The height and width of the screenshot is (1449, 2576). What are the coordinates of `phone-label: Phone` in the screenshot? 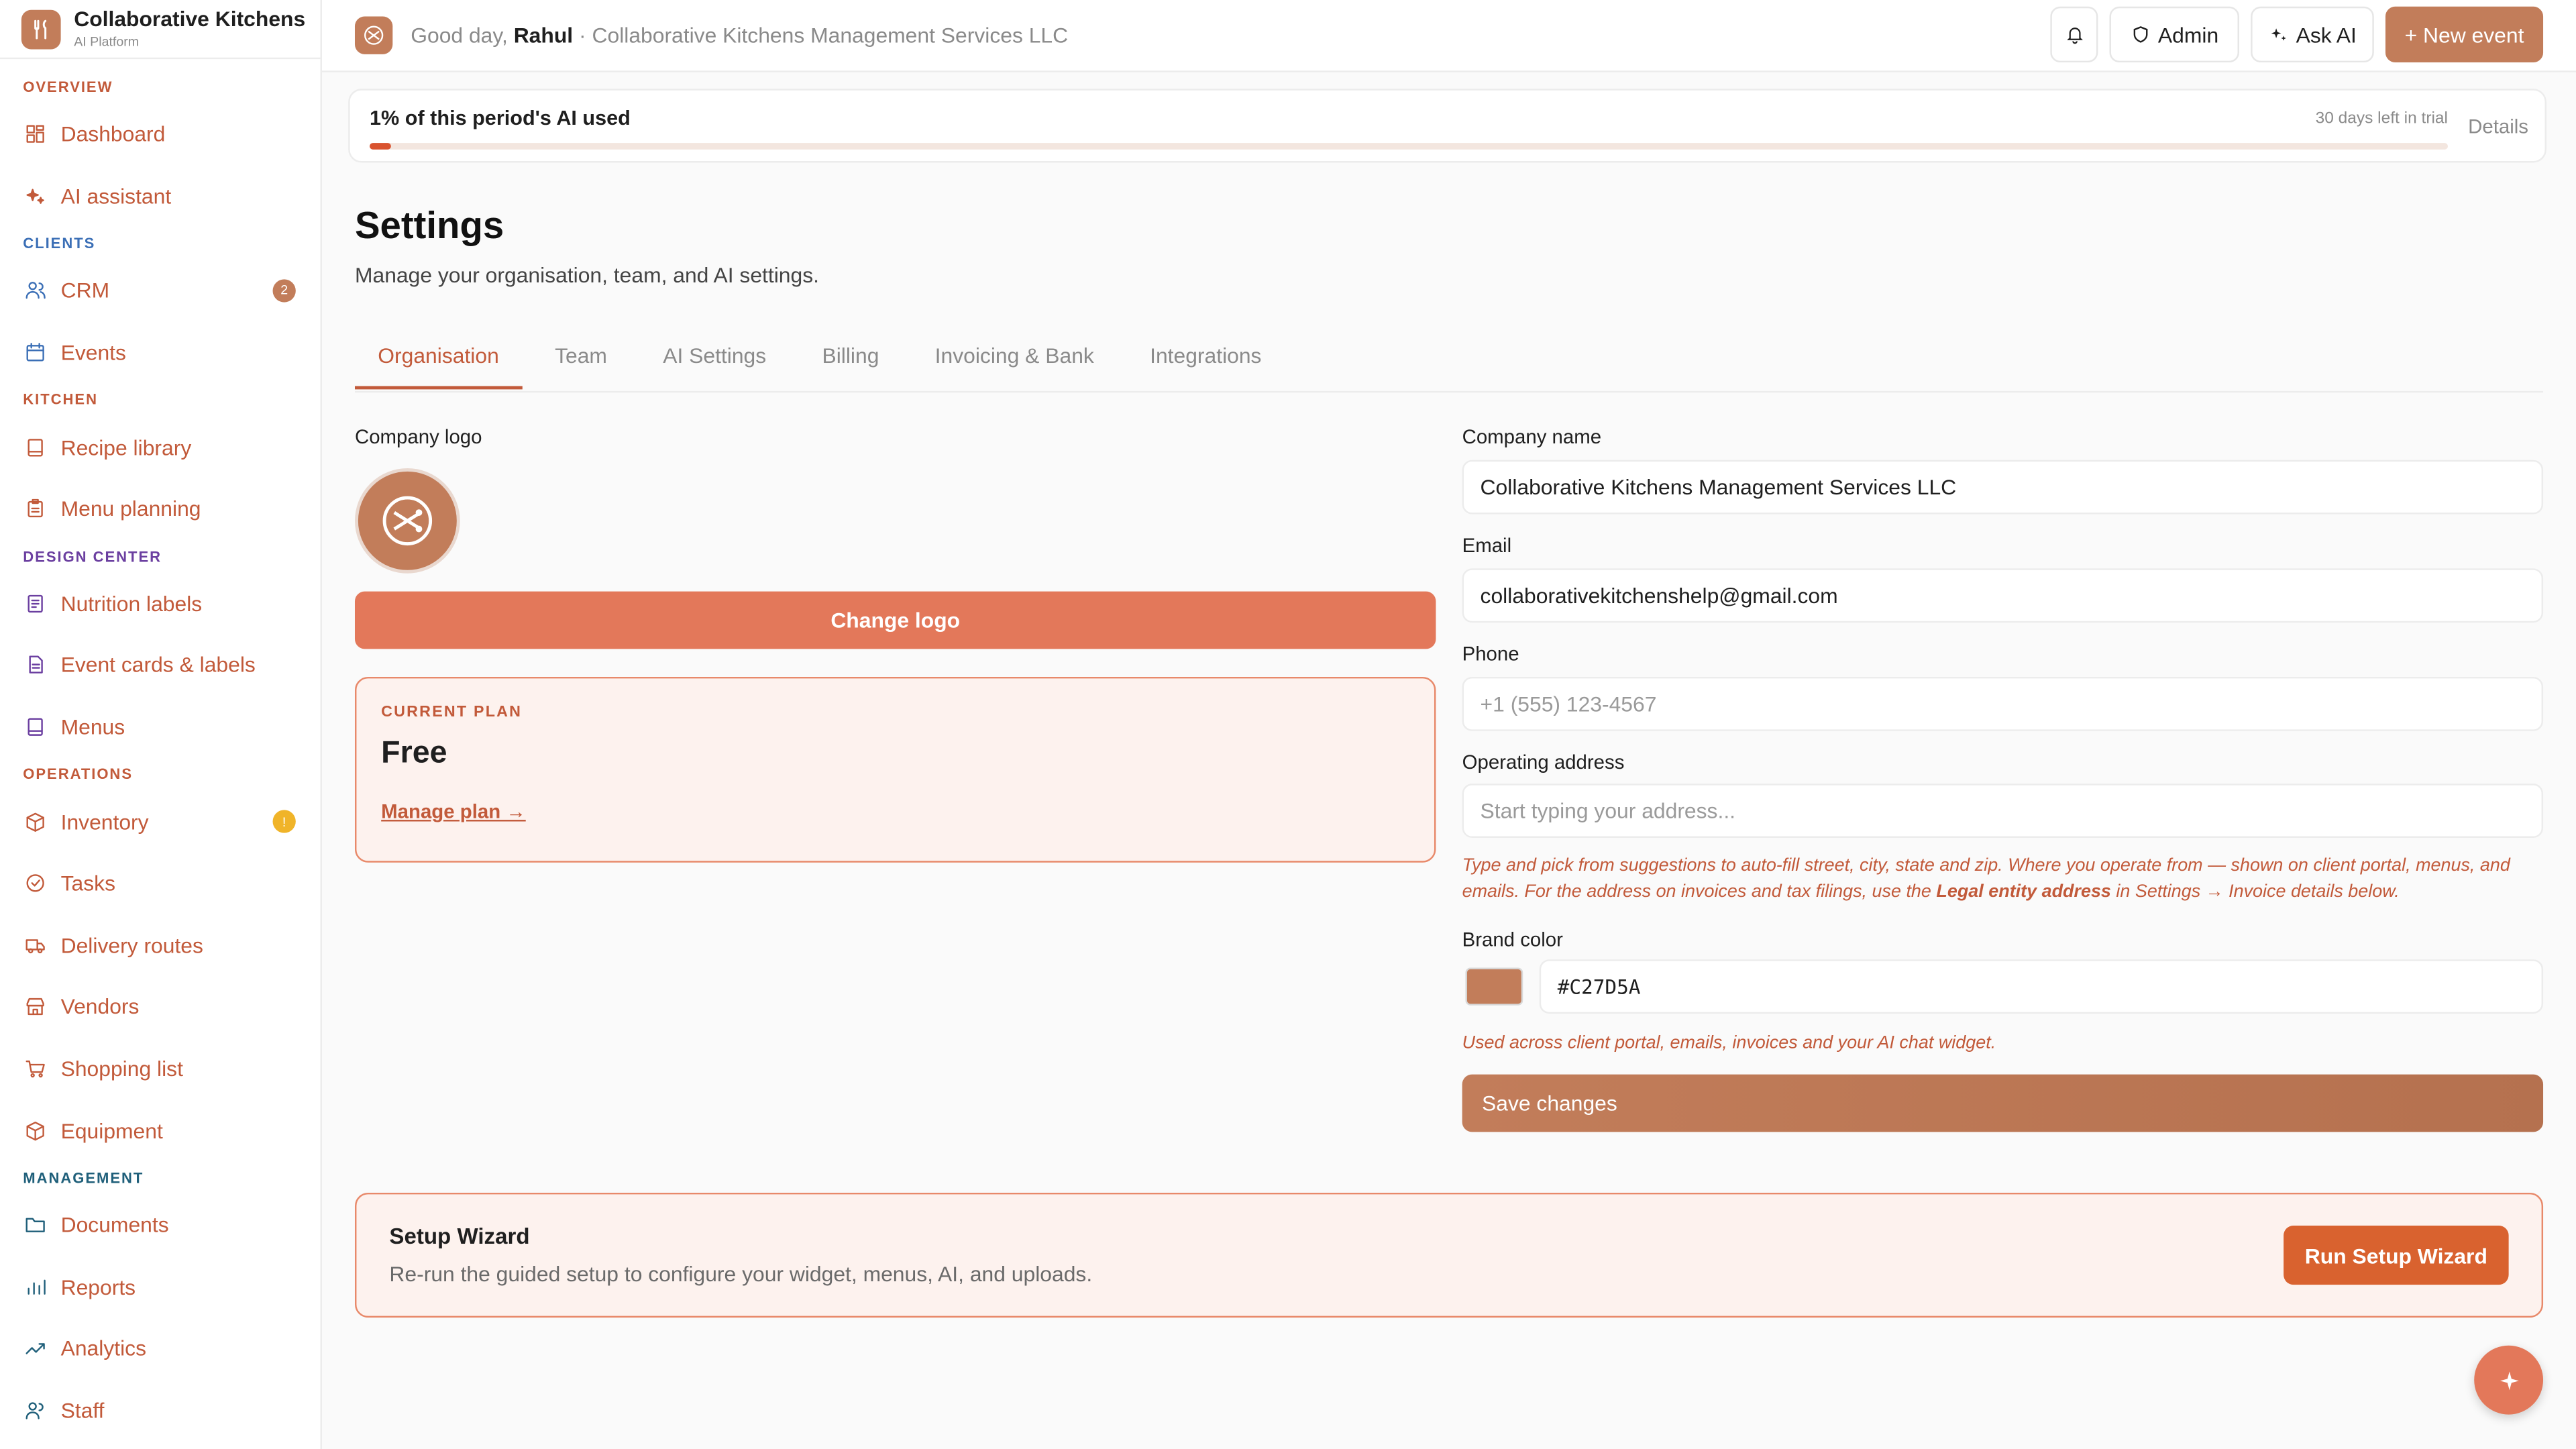 It's located at (1490, 653).